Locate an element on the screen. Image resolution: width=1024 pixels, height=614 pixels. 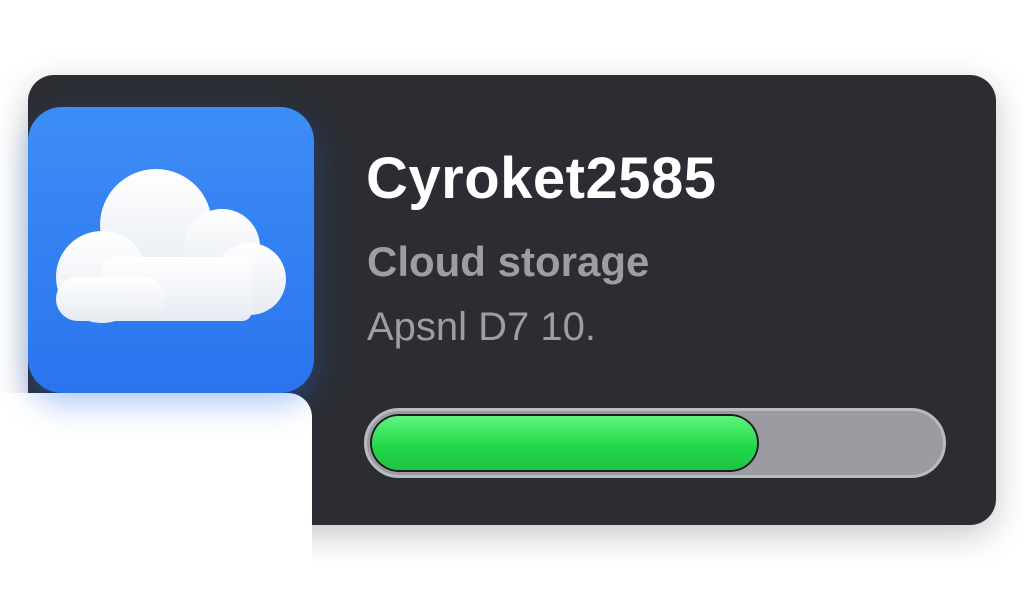
cloud-icon is located at coordinates (171, 246).